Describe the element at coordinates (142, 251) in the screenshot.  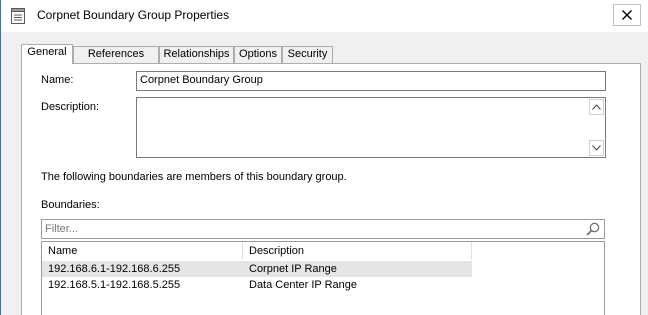
I see `column-header-name: Name` at that location.